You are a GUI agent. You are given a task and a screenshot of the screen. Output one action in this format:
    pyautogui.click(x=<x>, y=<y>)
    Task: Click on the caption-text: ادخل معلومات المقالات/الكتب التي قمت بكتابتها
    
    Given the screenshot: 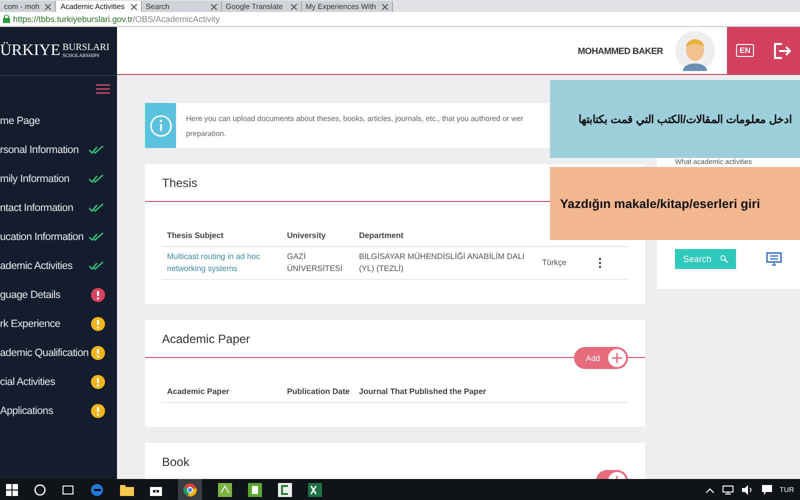 What is the action you would take?
    pyautogui.click(x=685, y=119)
    